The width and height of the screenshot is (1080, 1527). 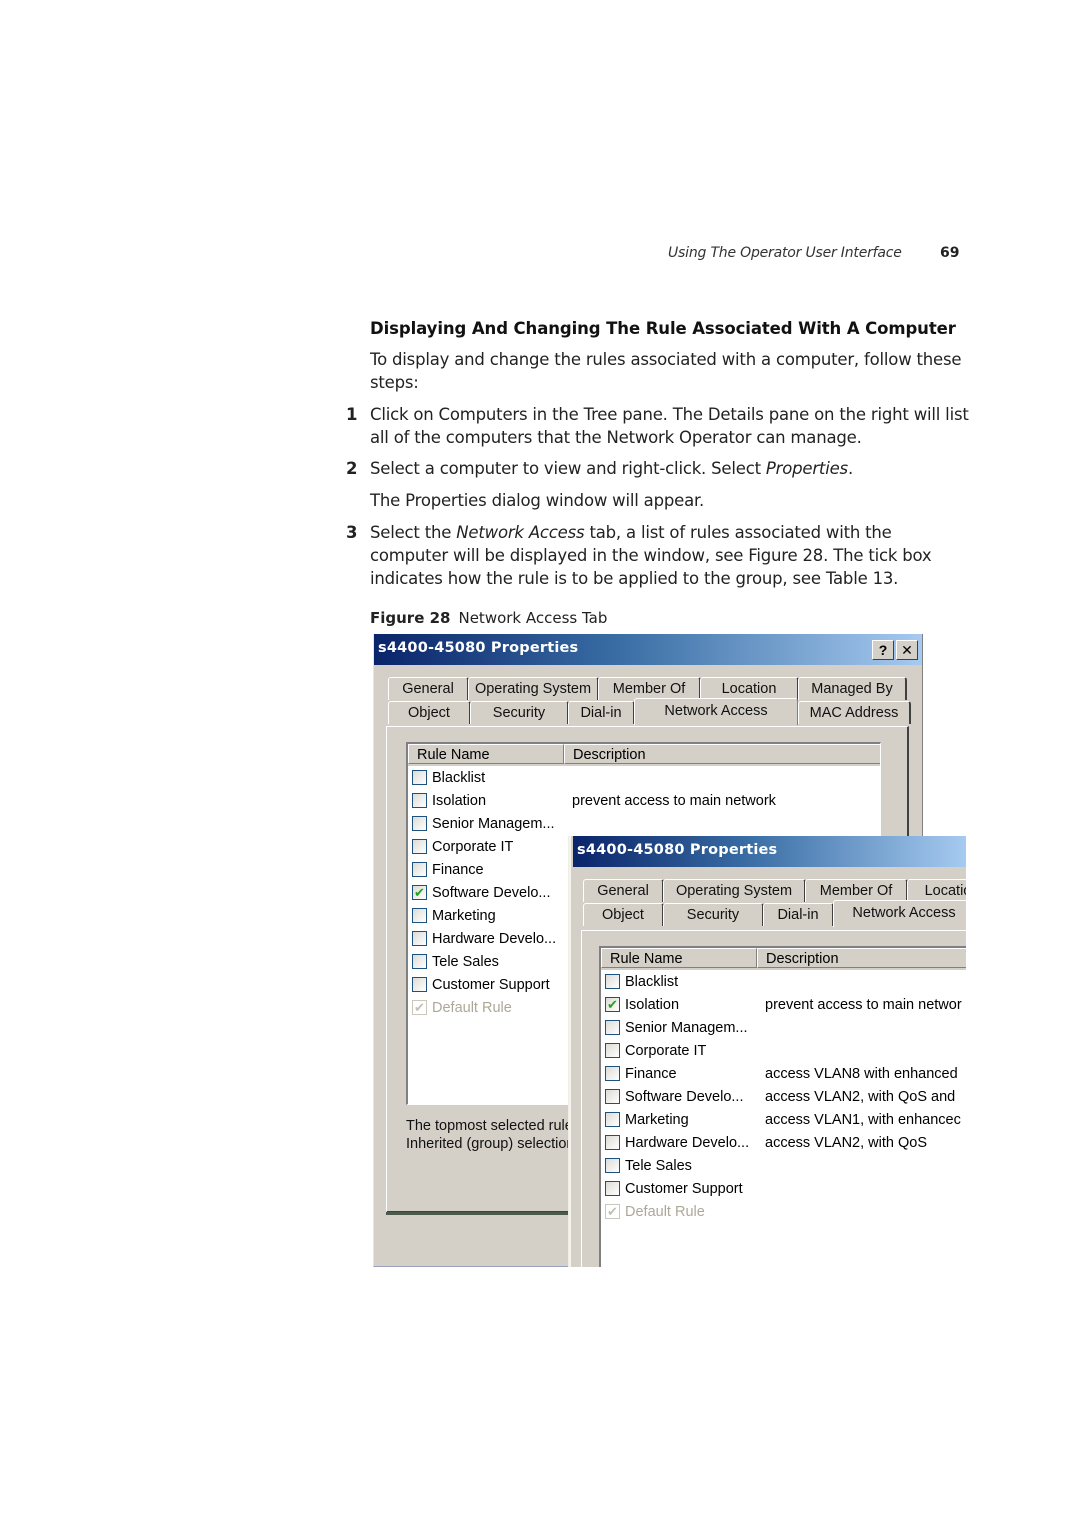 I want to click on rule-row: Finance access VLAN8 with enhanced, so click(x=785, y=1074).